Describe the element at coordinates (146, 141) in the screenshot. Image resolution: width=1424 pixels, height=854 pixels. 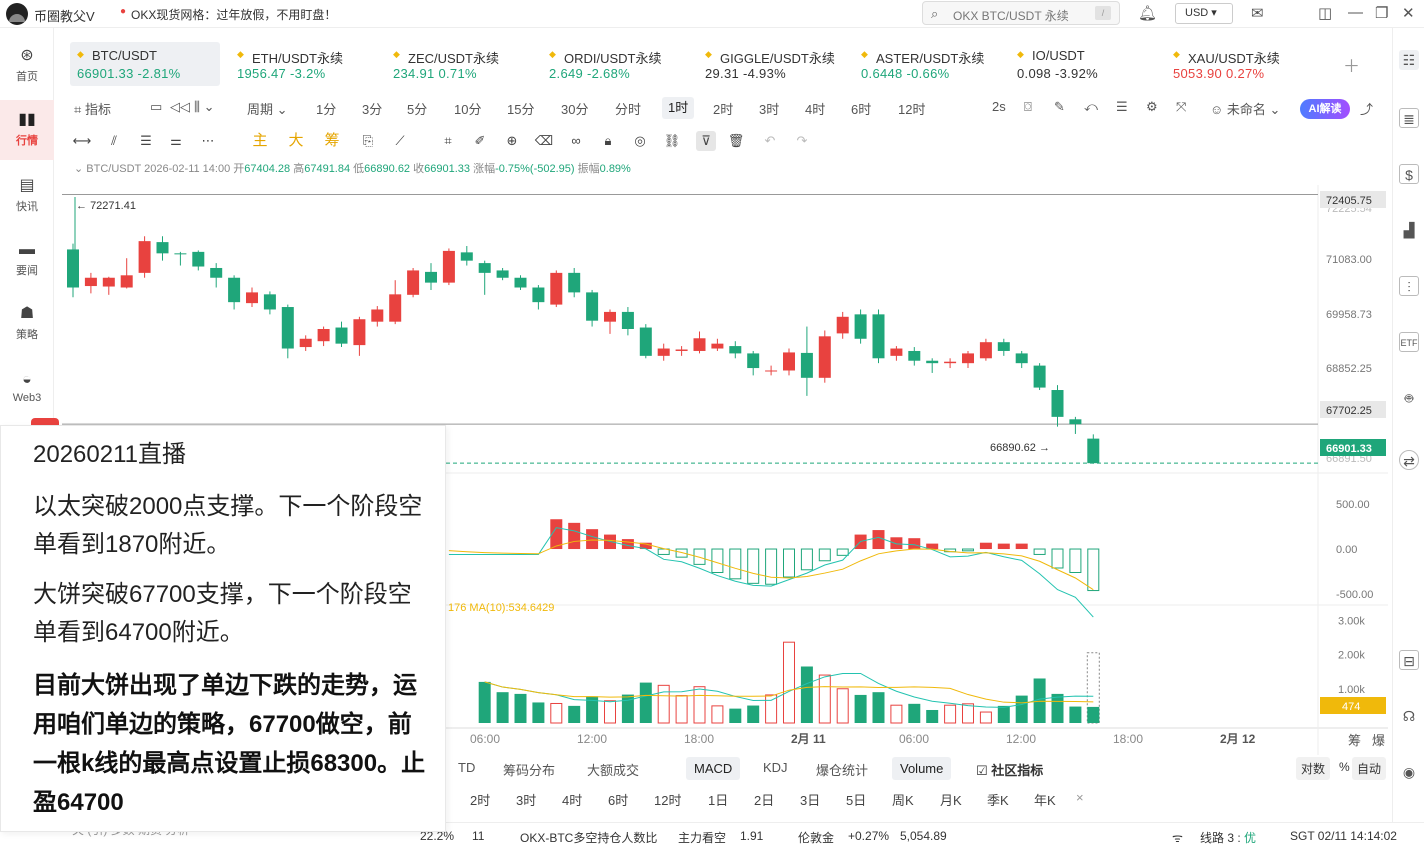
I see `channel-tool-icon: ☰` at that location.